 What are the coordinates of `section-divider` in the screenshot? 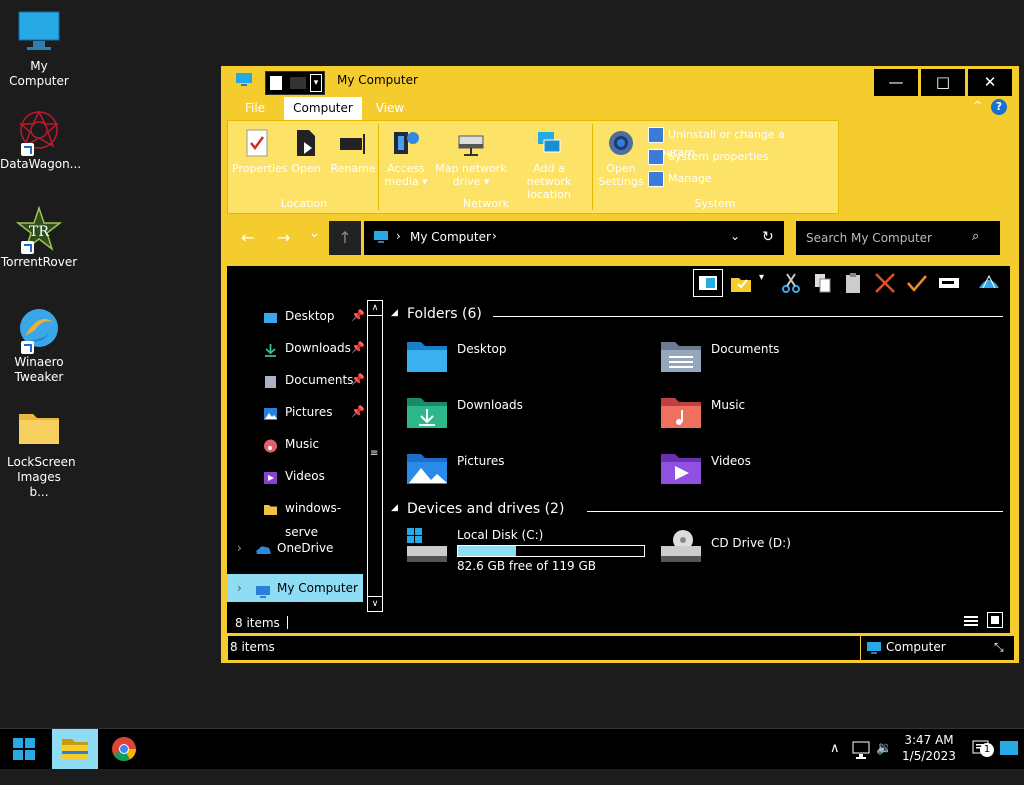 It's located at (795, 511).